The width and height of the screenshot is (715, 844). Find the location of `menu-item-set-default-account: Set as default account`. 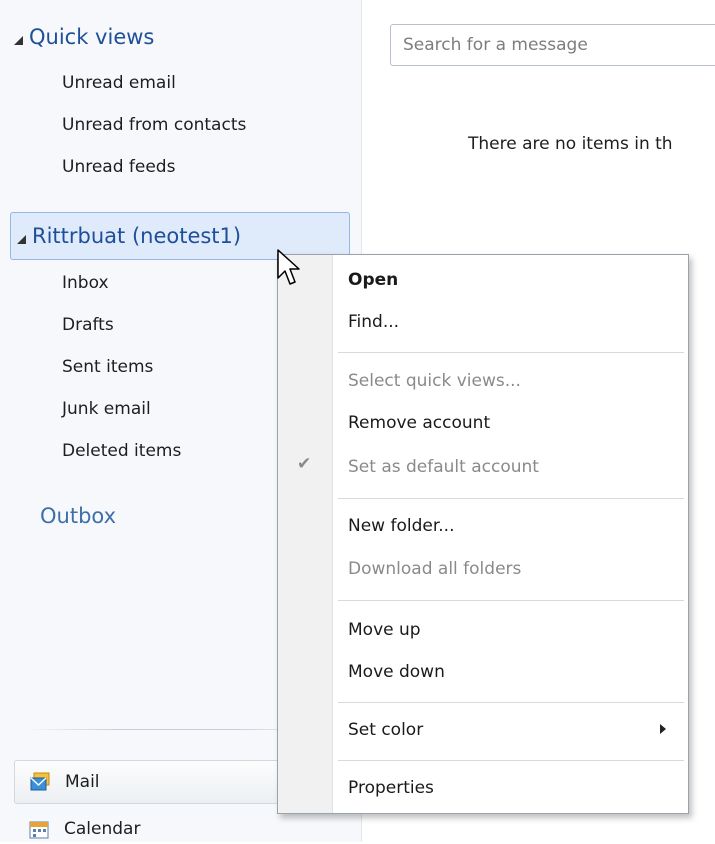

menu-item-set-default-account: Set as default account is located at coordinates (443, 467).